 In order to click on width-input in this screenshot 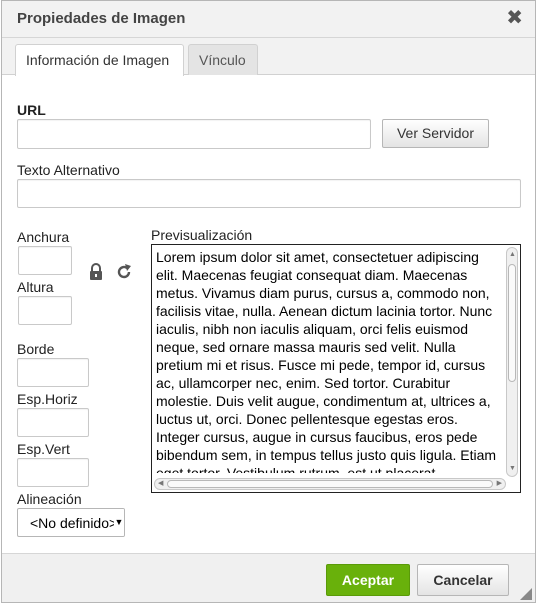, I will do `click(45, 260)`.